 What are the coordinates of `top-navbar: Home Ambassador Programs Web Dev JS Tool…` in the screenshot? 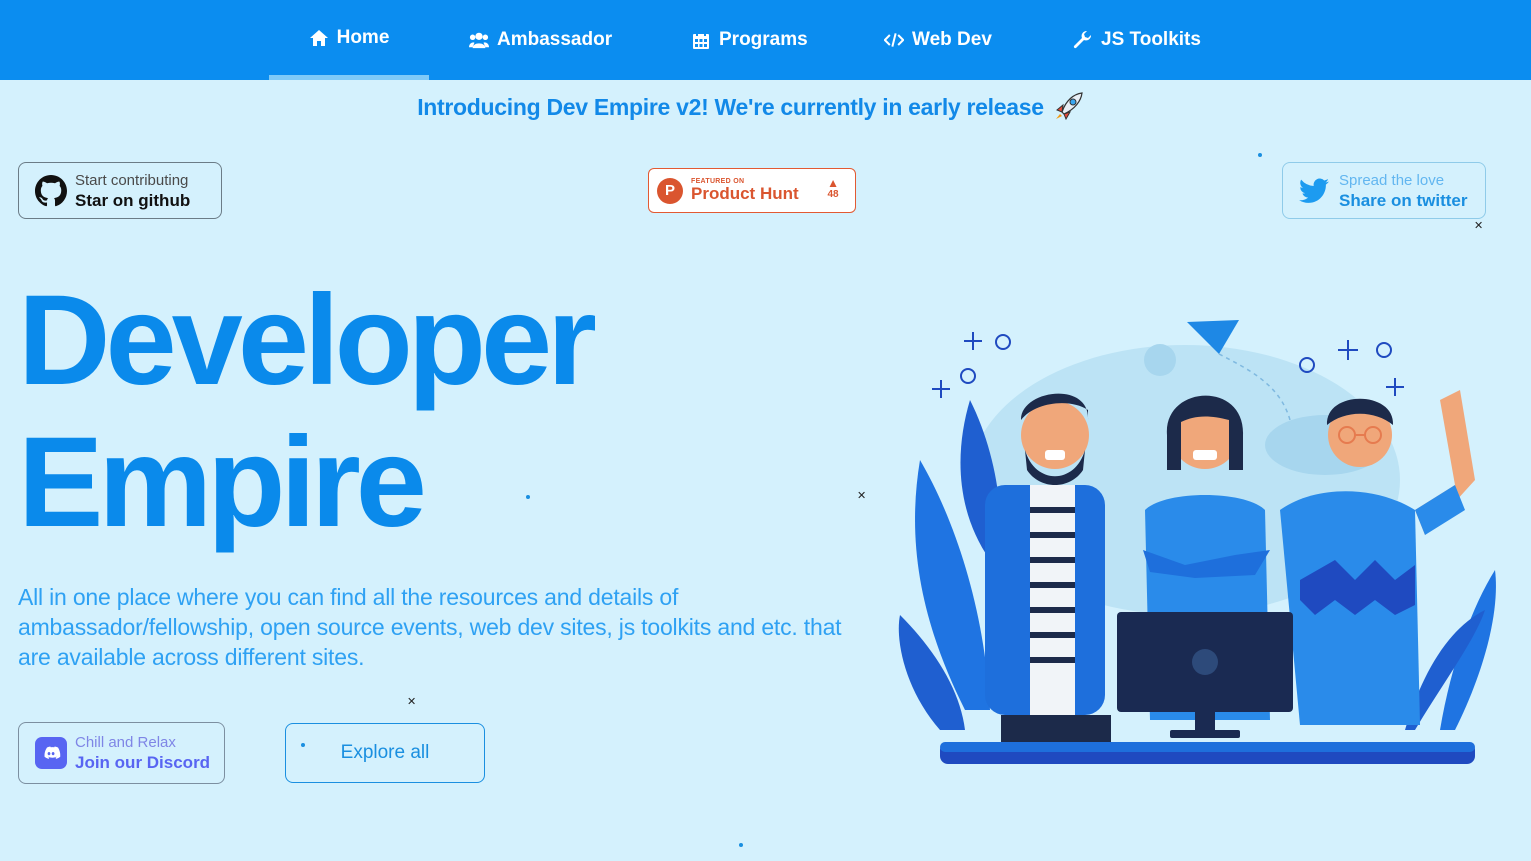 It's located at (765, 40).